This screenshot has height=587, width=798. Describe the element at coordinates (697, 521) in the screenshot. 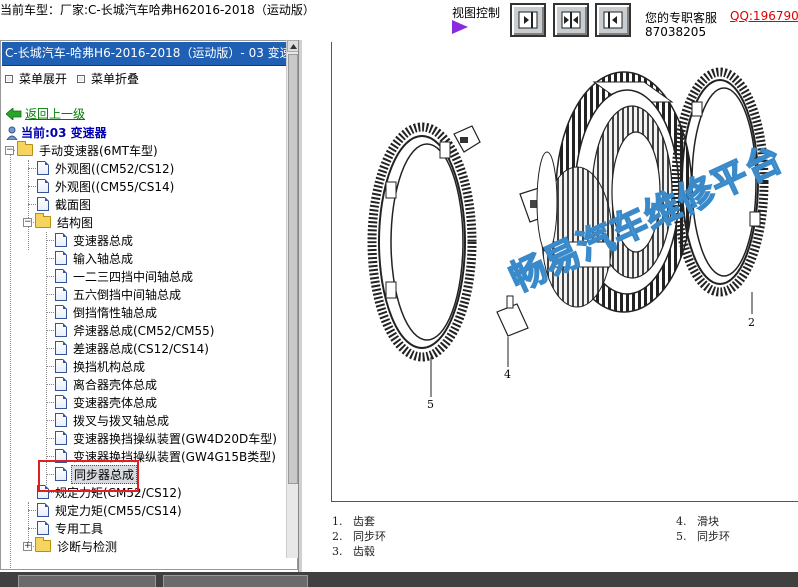

I see `legend-item-4: 4. 滑块` at that location.